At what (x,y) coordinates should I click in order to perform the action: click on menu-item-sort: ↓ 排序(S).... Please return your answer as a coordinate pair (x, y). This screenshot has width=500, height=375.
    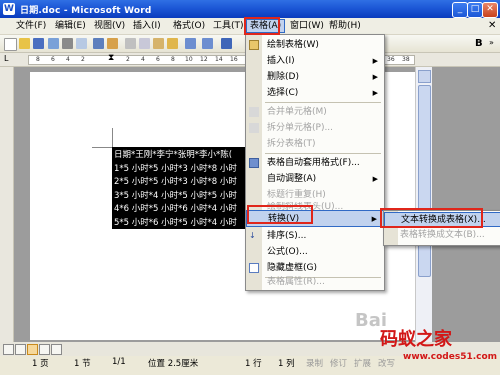
    Looking at the image, I should click on (315, 236).